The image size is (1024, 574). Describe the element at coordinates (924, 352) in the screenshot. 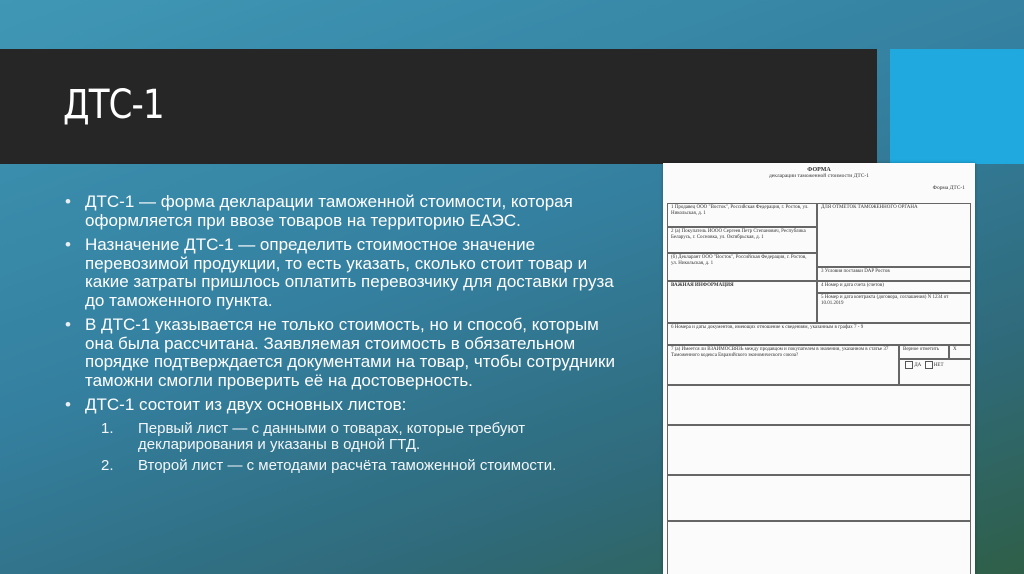

I see `form-cell: Верное отметить` at that location.